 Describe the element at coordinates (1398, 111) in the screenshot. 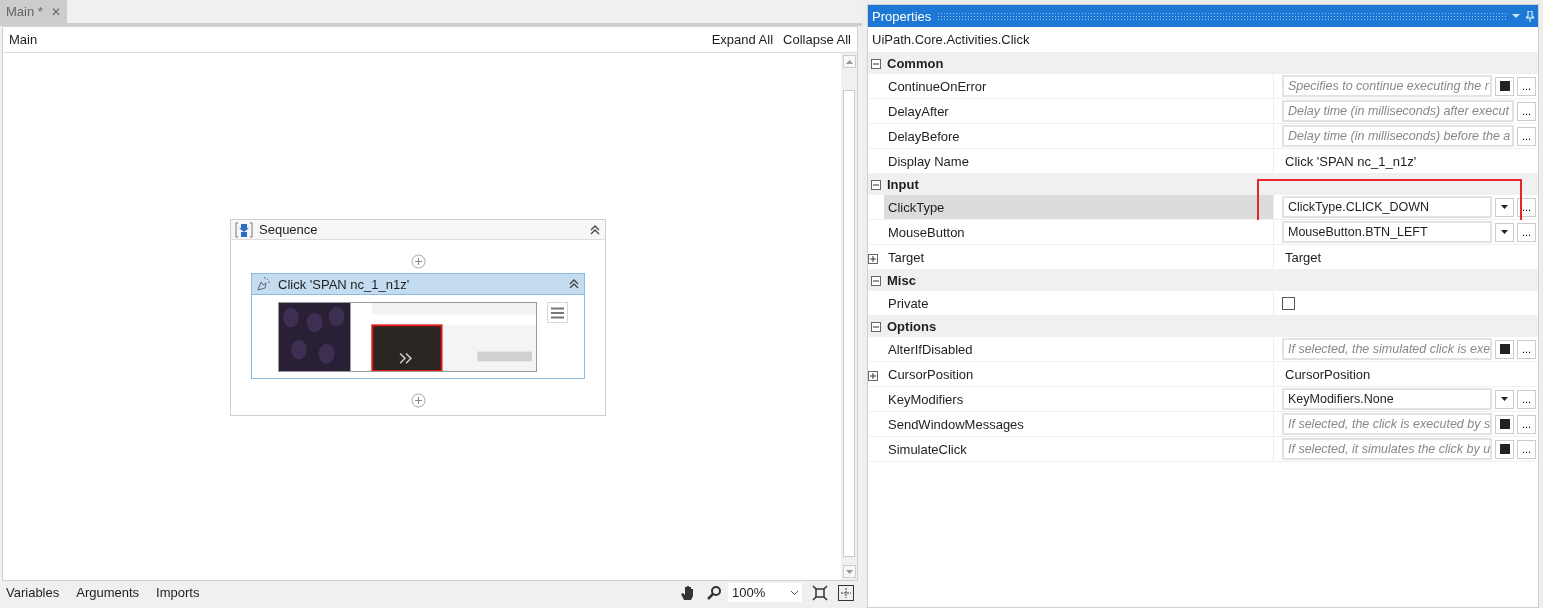

I see `property-field: Delay time (in milliseconds) after execut` at that location.